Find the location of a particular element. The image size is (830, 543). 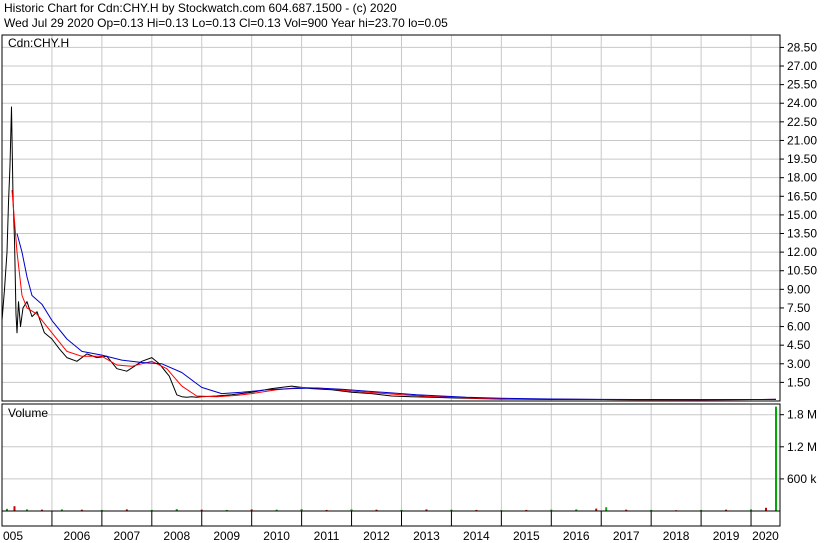

volume-tick-label: 1.2 M is located at coordinates (802, 447).